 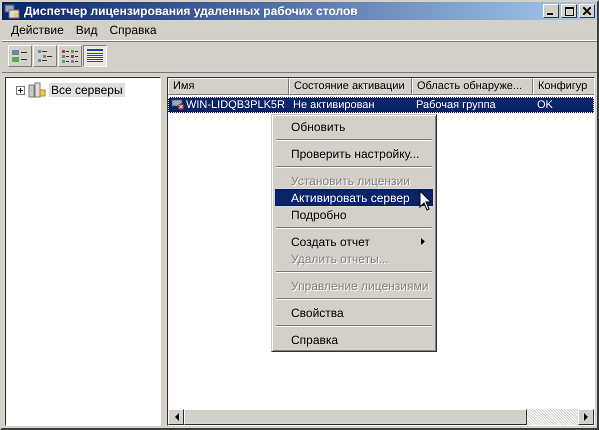 What do you see at coordinates (235, 105) in the screenshot?
I see `table-cell: WIN-LIDQB3PLK5R` at bounding box center [235, 105].